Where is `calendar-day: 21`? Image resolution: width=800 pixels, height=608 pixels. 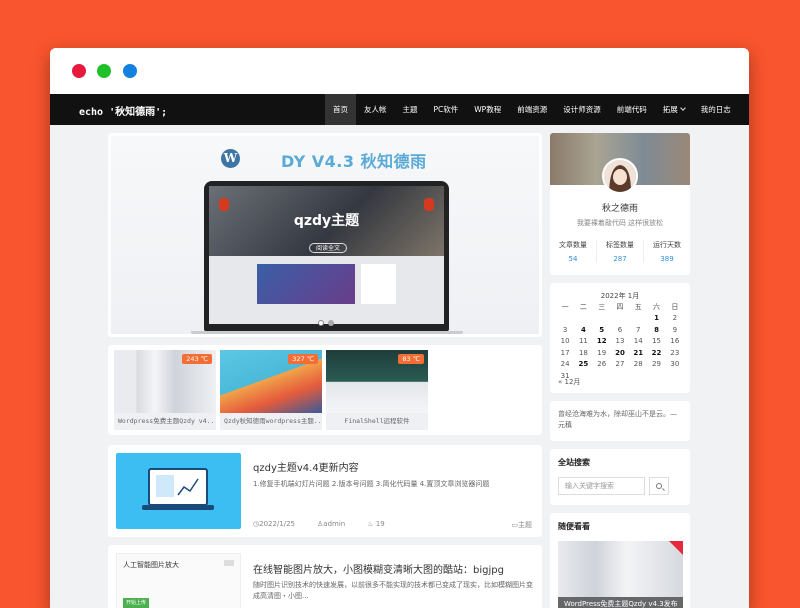
calendar-day: 21 is located at coordinates (638, 353).